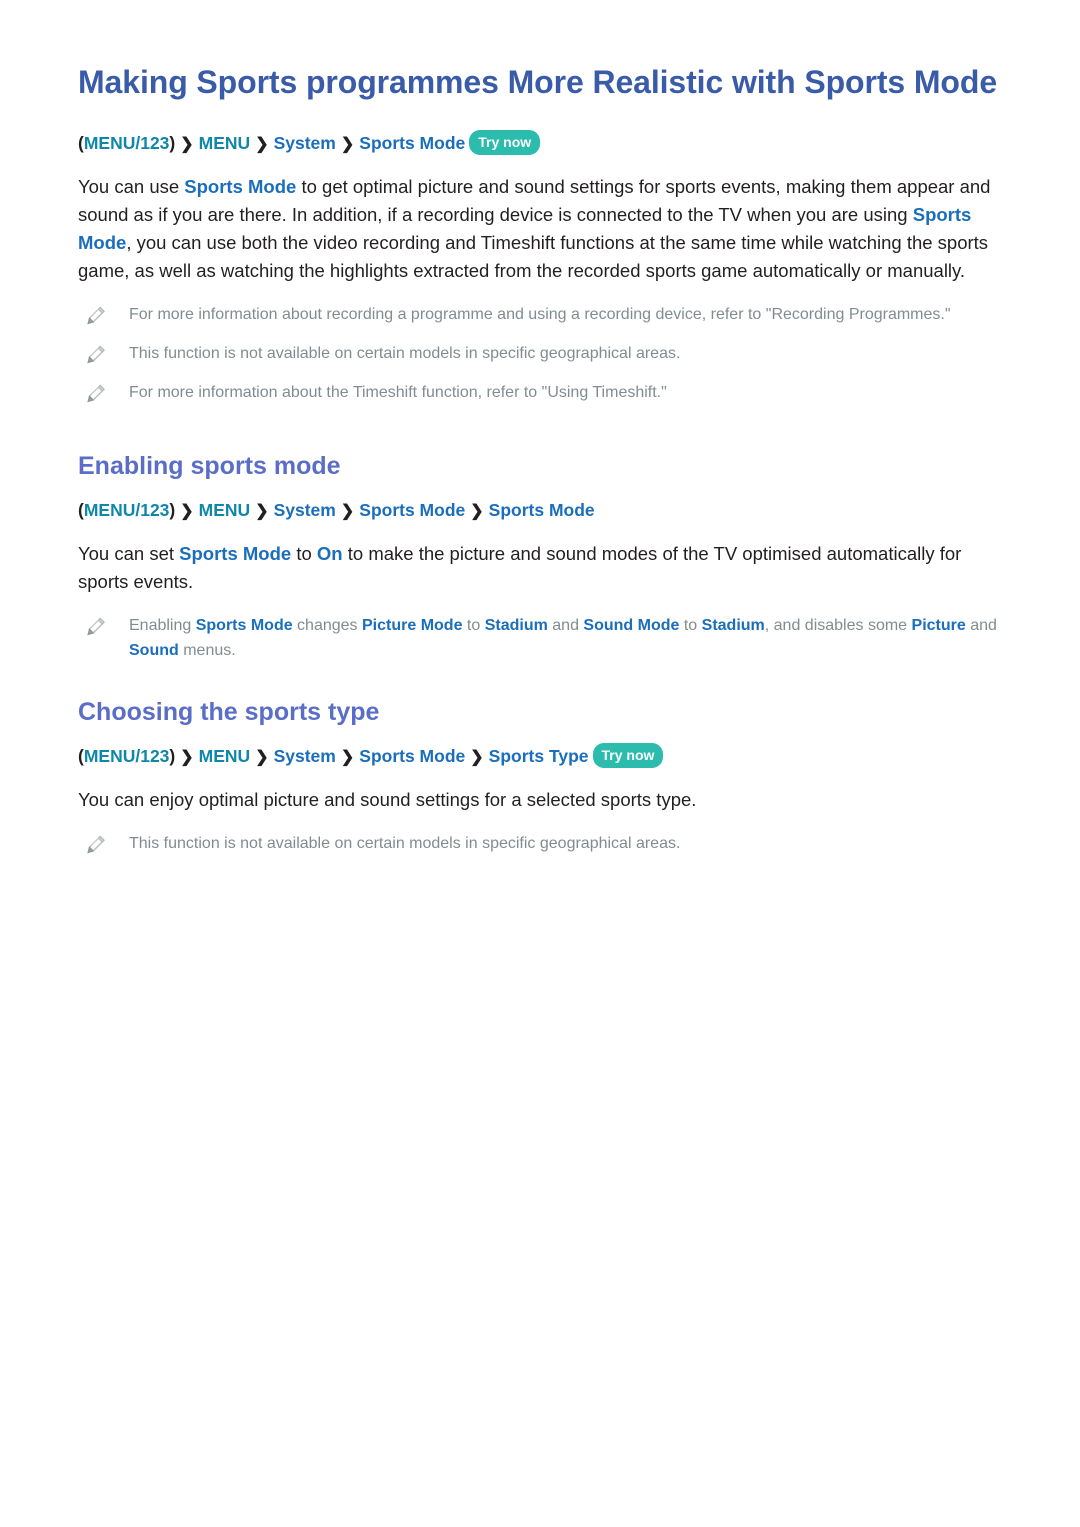  I want to click on text-fragment: Enabling, so click(162, 625).